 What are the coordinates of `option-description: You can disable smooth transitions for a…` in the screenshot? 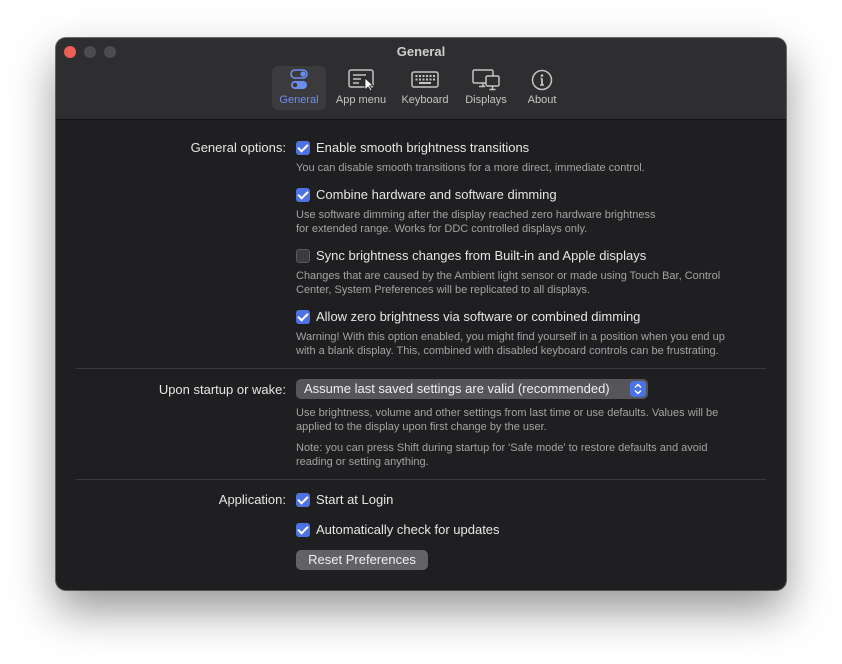 It's located at (470, 168).